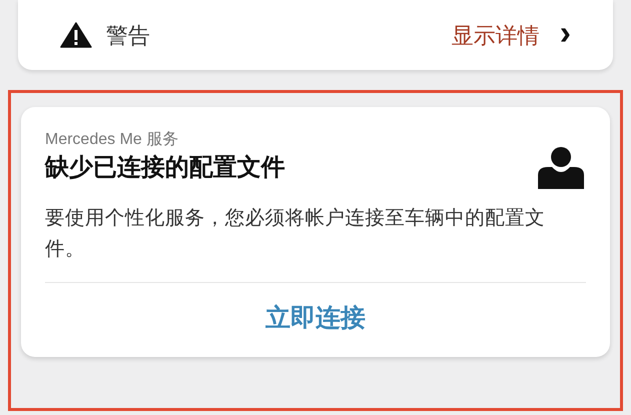 This screenshot has width=631, height=415. I want to click on chevron-icon: ›, so click(565, 33).